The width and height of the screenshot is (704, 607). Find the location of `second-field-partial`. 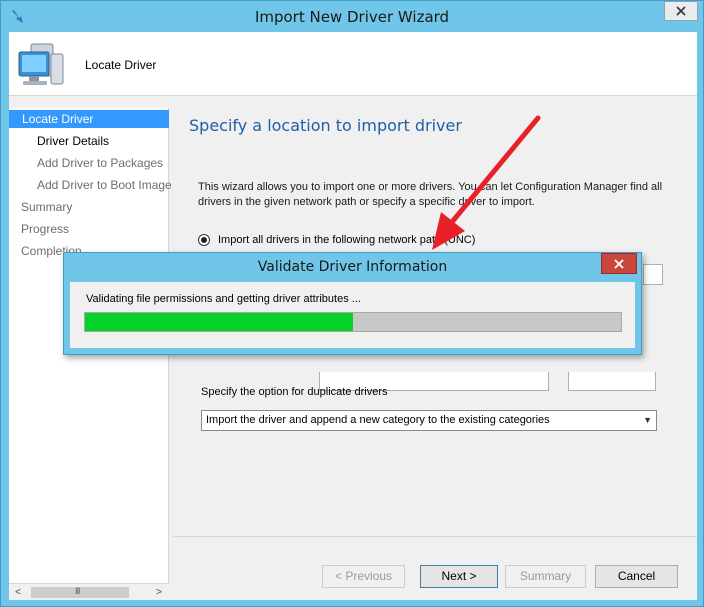

second-field-partial is located at coordinates (612, 381).